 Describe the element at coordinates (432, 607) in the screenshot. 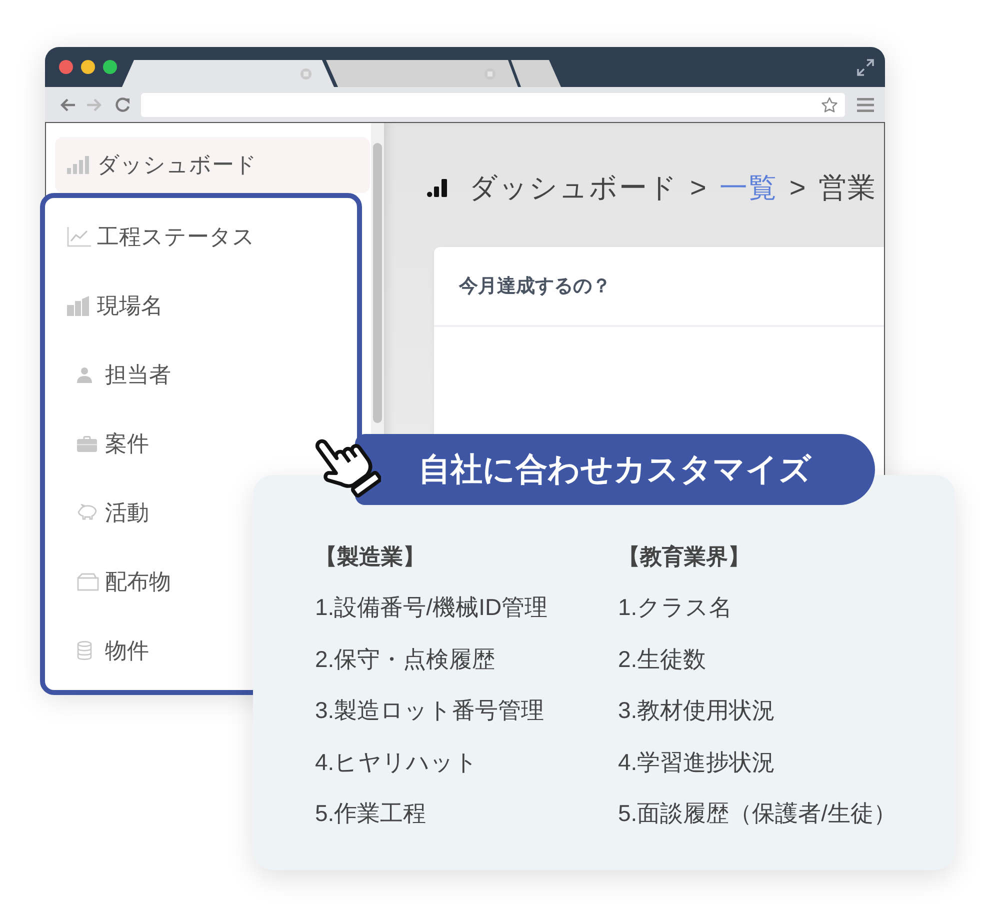

I see `list-item: 1.設備番号/機械ID管理` at that location.